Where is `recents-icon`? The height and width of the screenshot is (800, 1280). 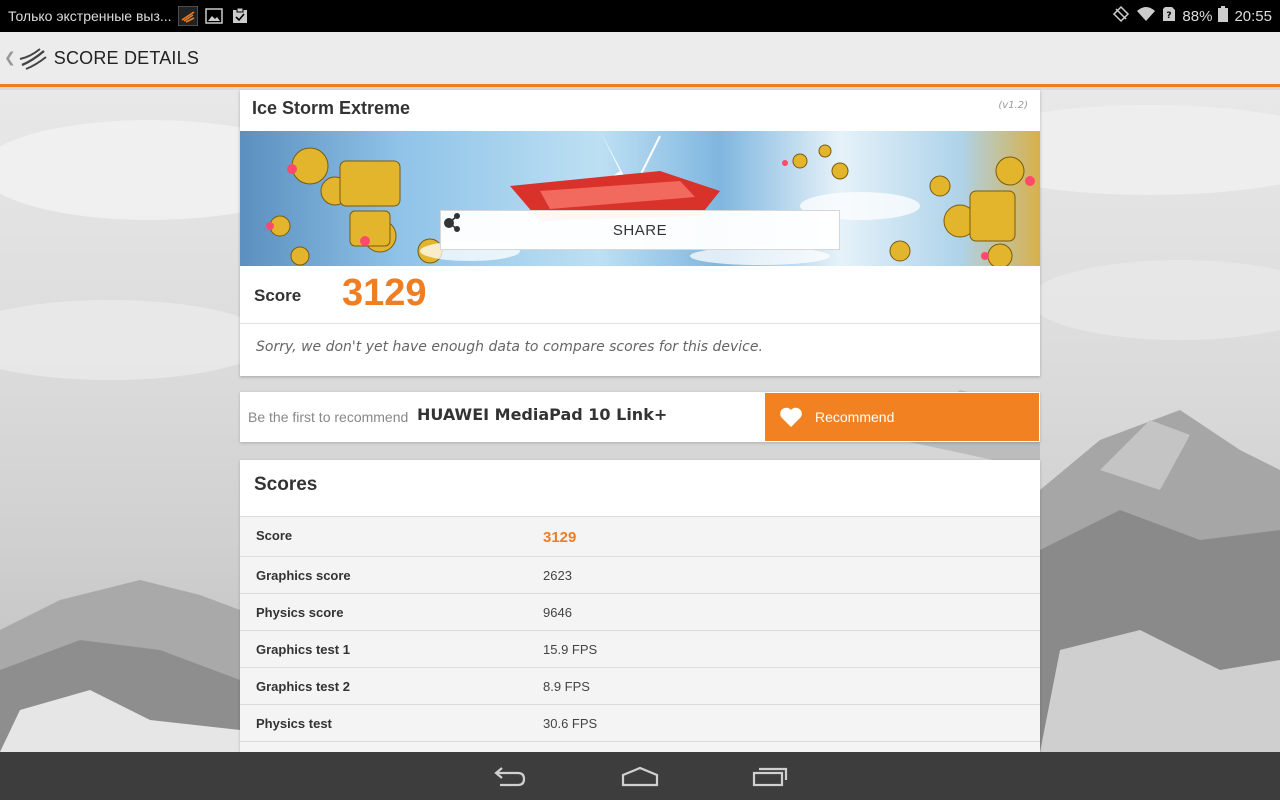 recents-icon is located at coordinates (770, 777).